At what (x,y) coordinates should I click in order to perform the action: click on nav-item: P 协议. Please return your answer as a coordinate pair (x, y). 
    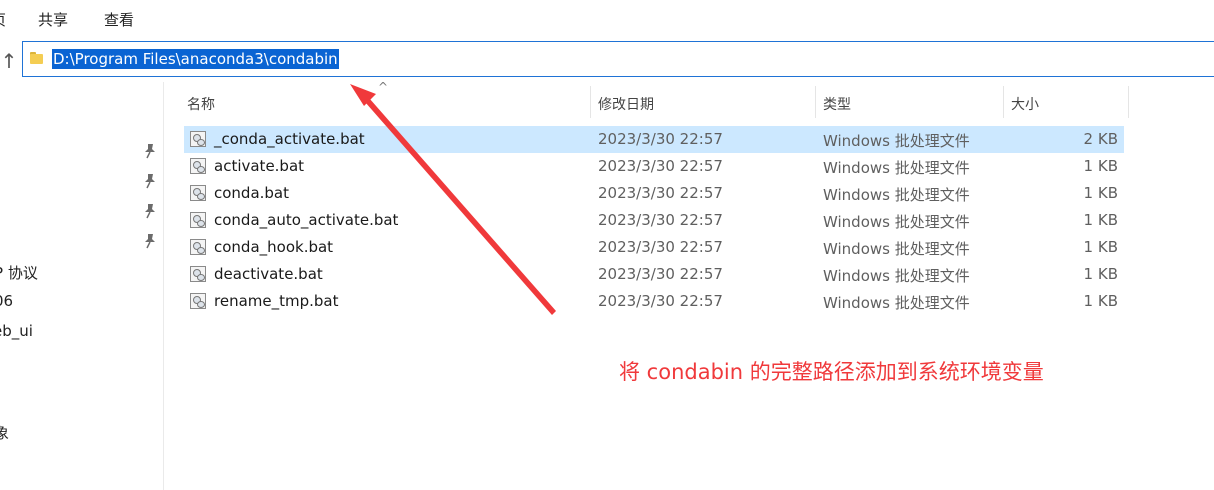
    Looking at the image, I should click on (19, 272).